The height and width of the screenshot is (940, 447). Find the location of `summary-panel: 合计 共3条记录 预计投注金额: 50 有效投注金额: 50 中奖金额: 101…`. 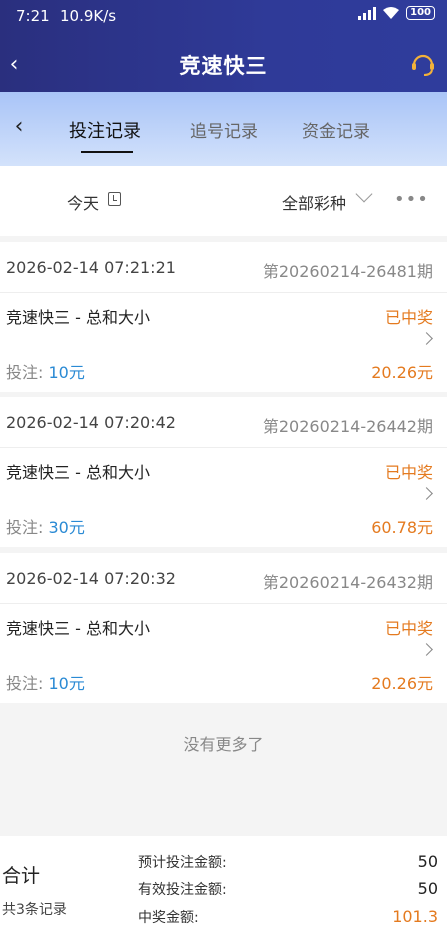

summary-panel: 合计 共3条记录 预计投注金额: 50 有效投注金额: 50 中奖金额: 101… is located at coordinates (223, 888).